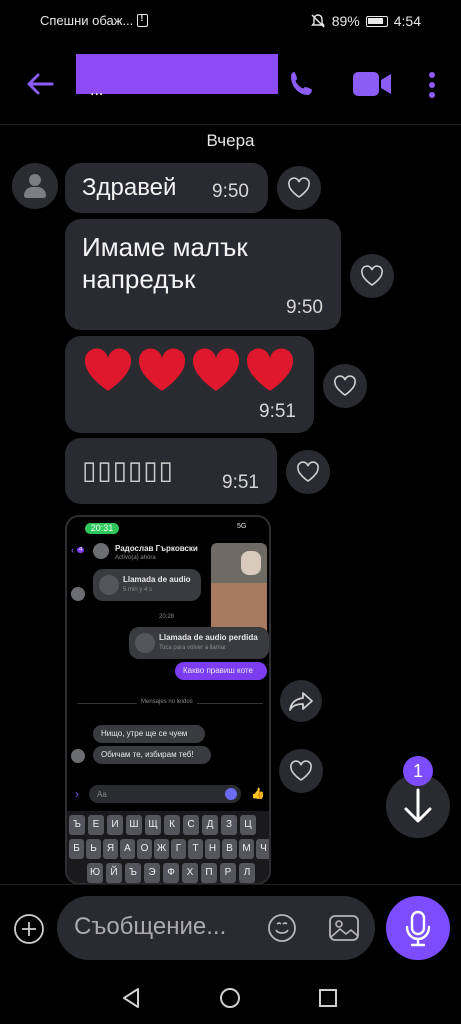 This screenshot has height=1024, width=461. What do you see at coordinates (102, 528) in the screenshot?
I see `inner-status-time: 20:31` at bounding box center [102, 528].